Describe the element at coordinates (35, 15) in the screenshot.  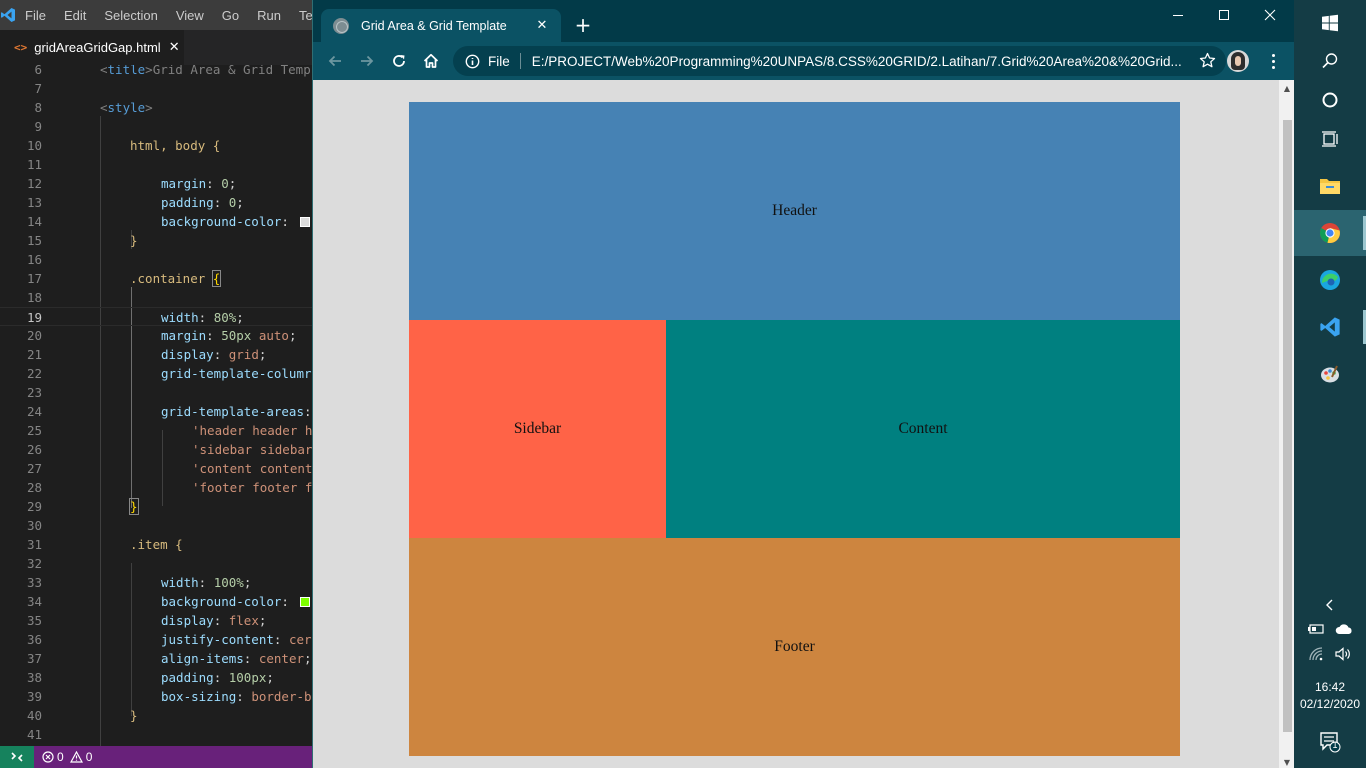
I see `menu-file: File` at that location.